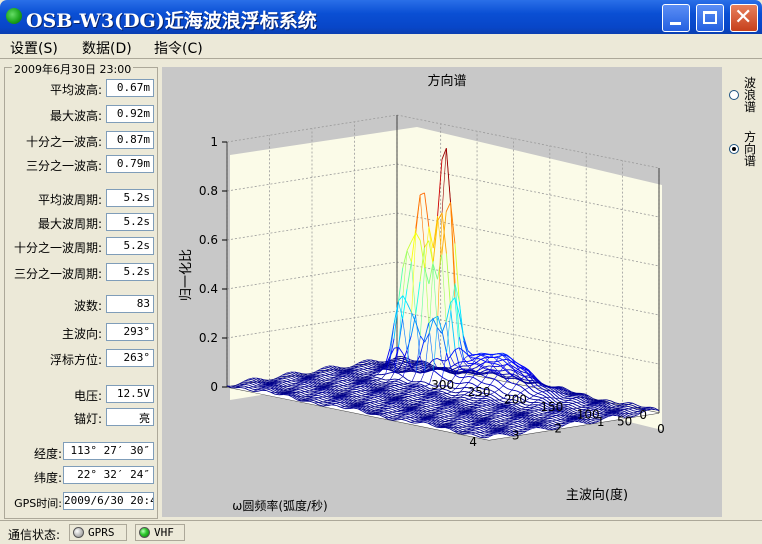 The height and width of the screenshot is (544, 762). Describe the element at coordinates (78, 532) in the screenshot. I see `gprs-led-icon` at that location.